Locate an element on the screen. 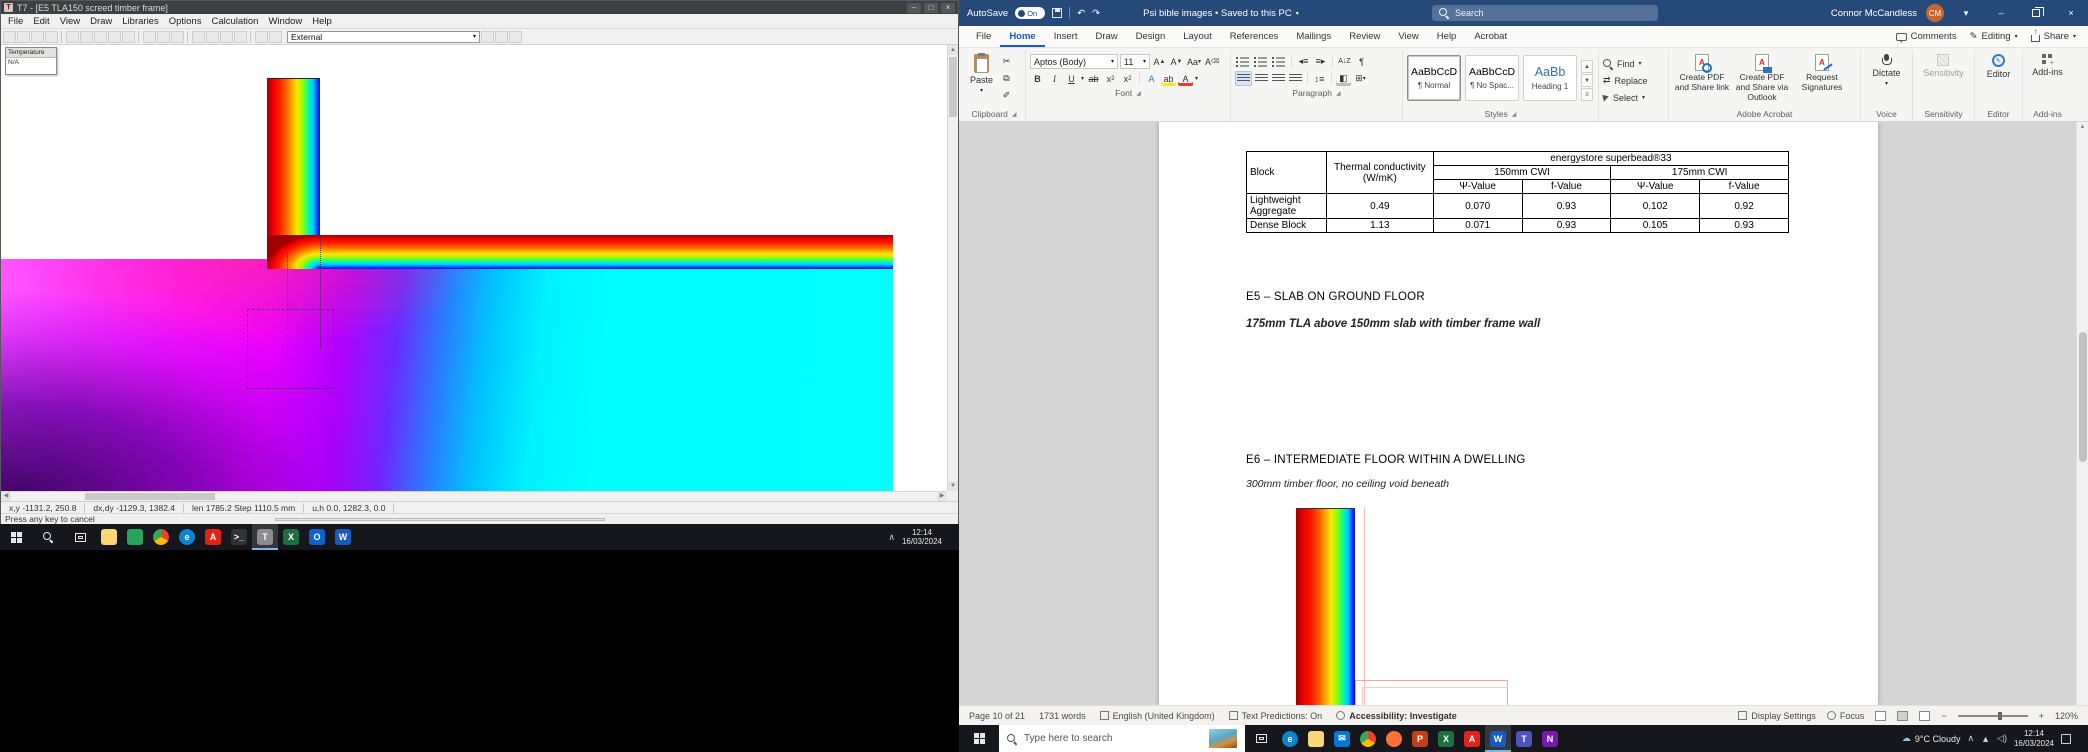 The width and height of the screenshot is (2088, 752). tab-design: Design is located at coordinates (1151, 36).